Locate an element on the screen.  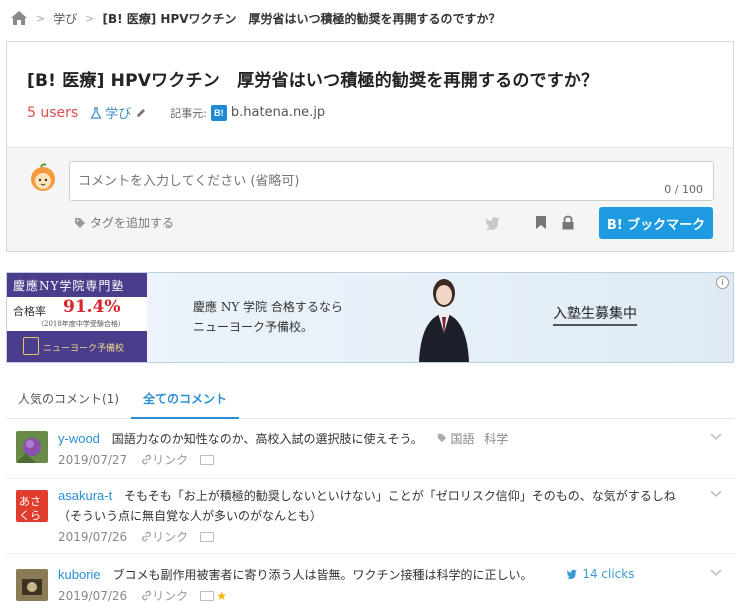
comment-char-count: 0 / 100 is located at coordinates (683, 189).